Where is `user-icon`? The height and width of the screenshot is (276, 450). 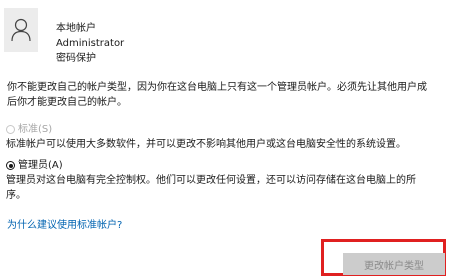
user-icon is located at coordinates (21, 30).